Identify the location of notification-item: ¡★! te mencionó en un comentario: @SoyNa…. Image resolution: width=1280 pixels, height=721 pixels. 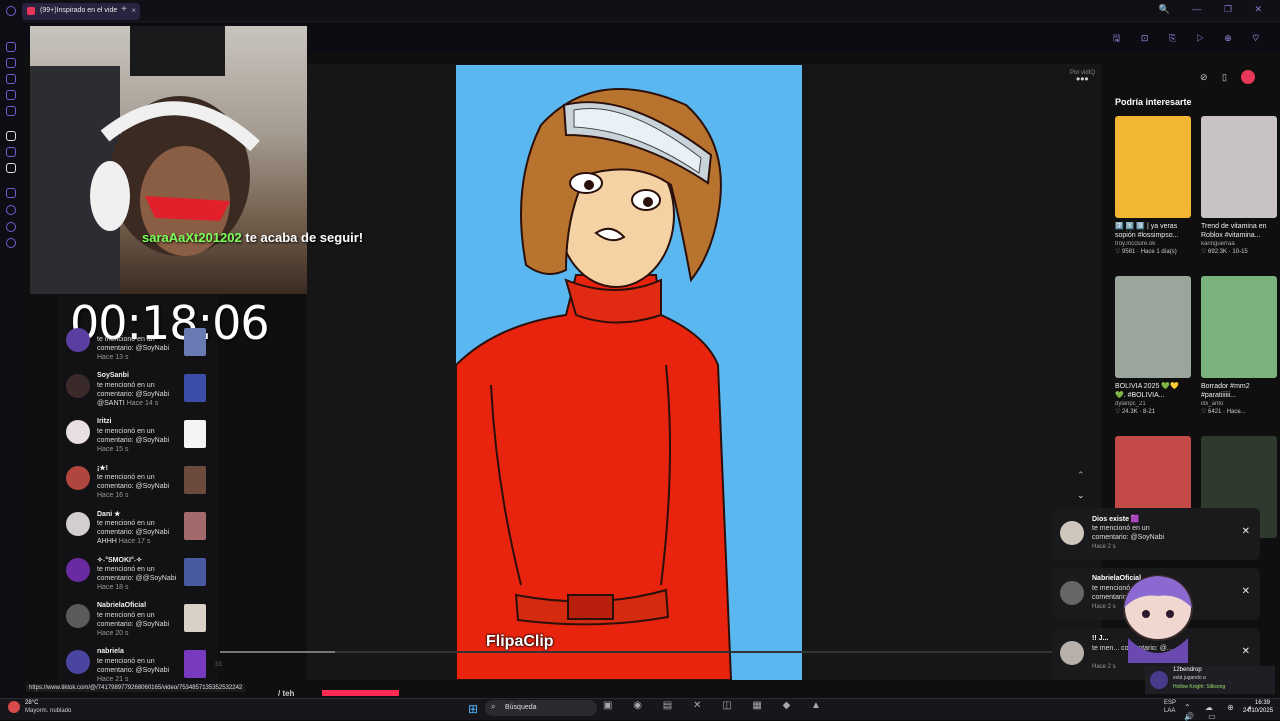
(139, 486).